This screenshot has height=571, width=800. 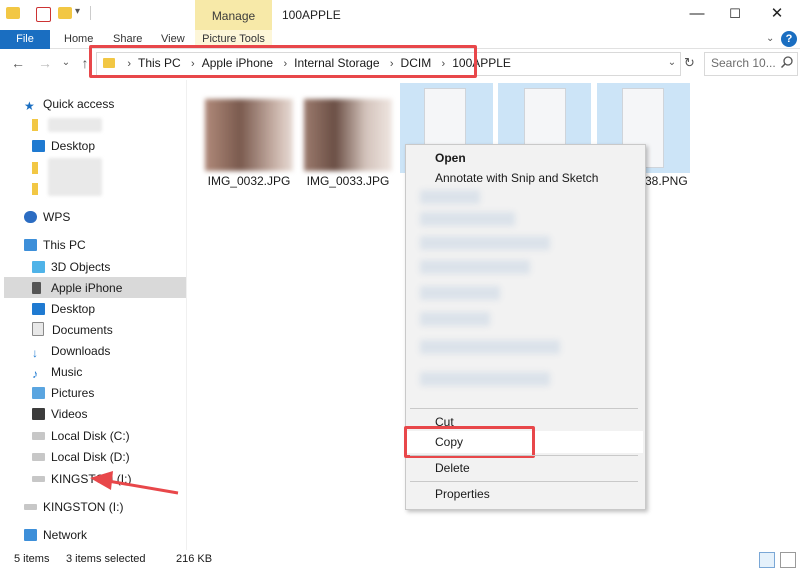 I want to click on file-name: IMG_0032.JPG, so click(x=249, y=181).